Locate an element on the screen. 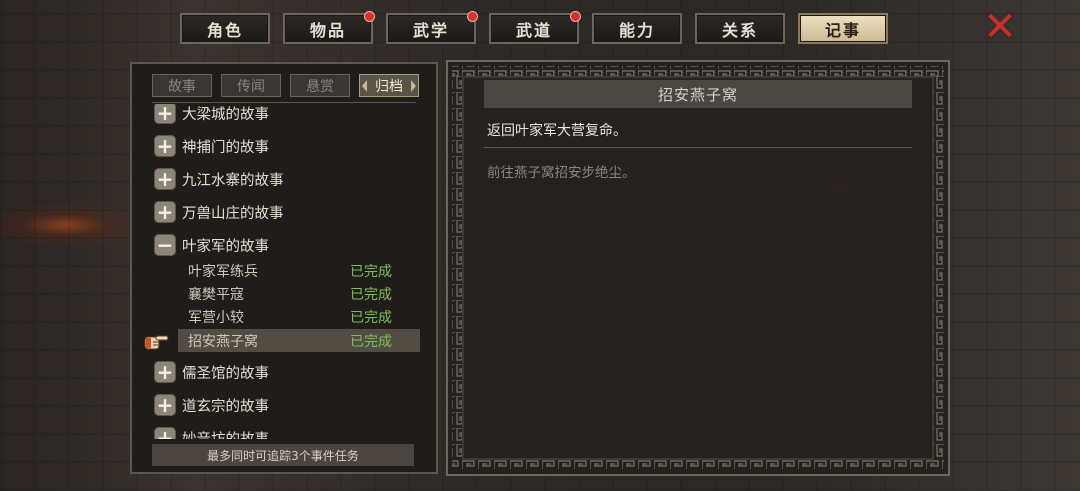 The image size is (1080, 491). subtab-label: 悬赏 is located at coordinates (320, 86).